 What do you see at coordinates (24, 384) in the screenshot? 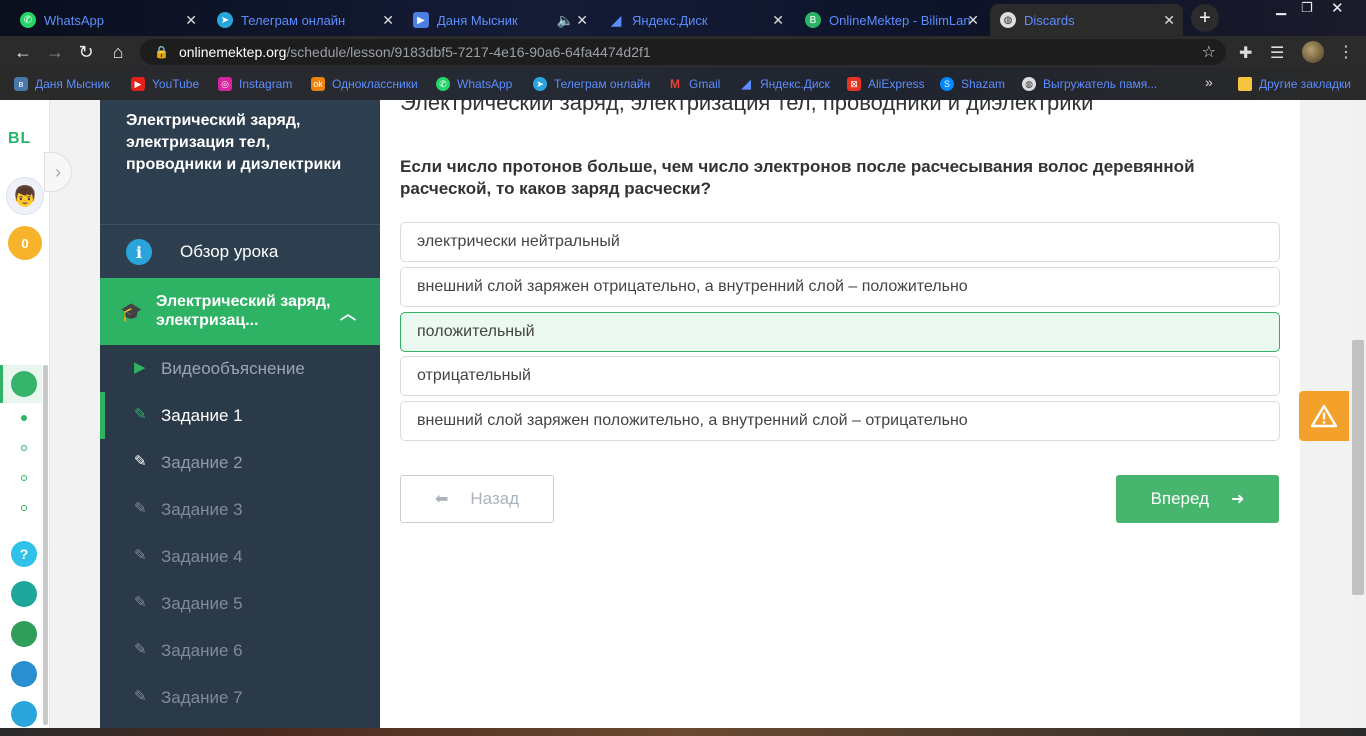
I see `onlinemektep-app-icon` at bounding box center [24, 384].